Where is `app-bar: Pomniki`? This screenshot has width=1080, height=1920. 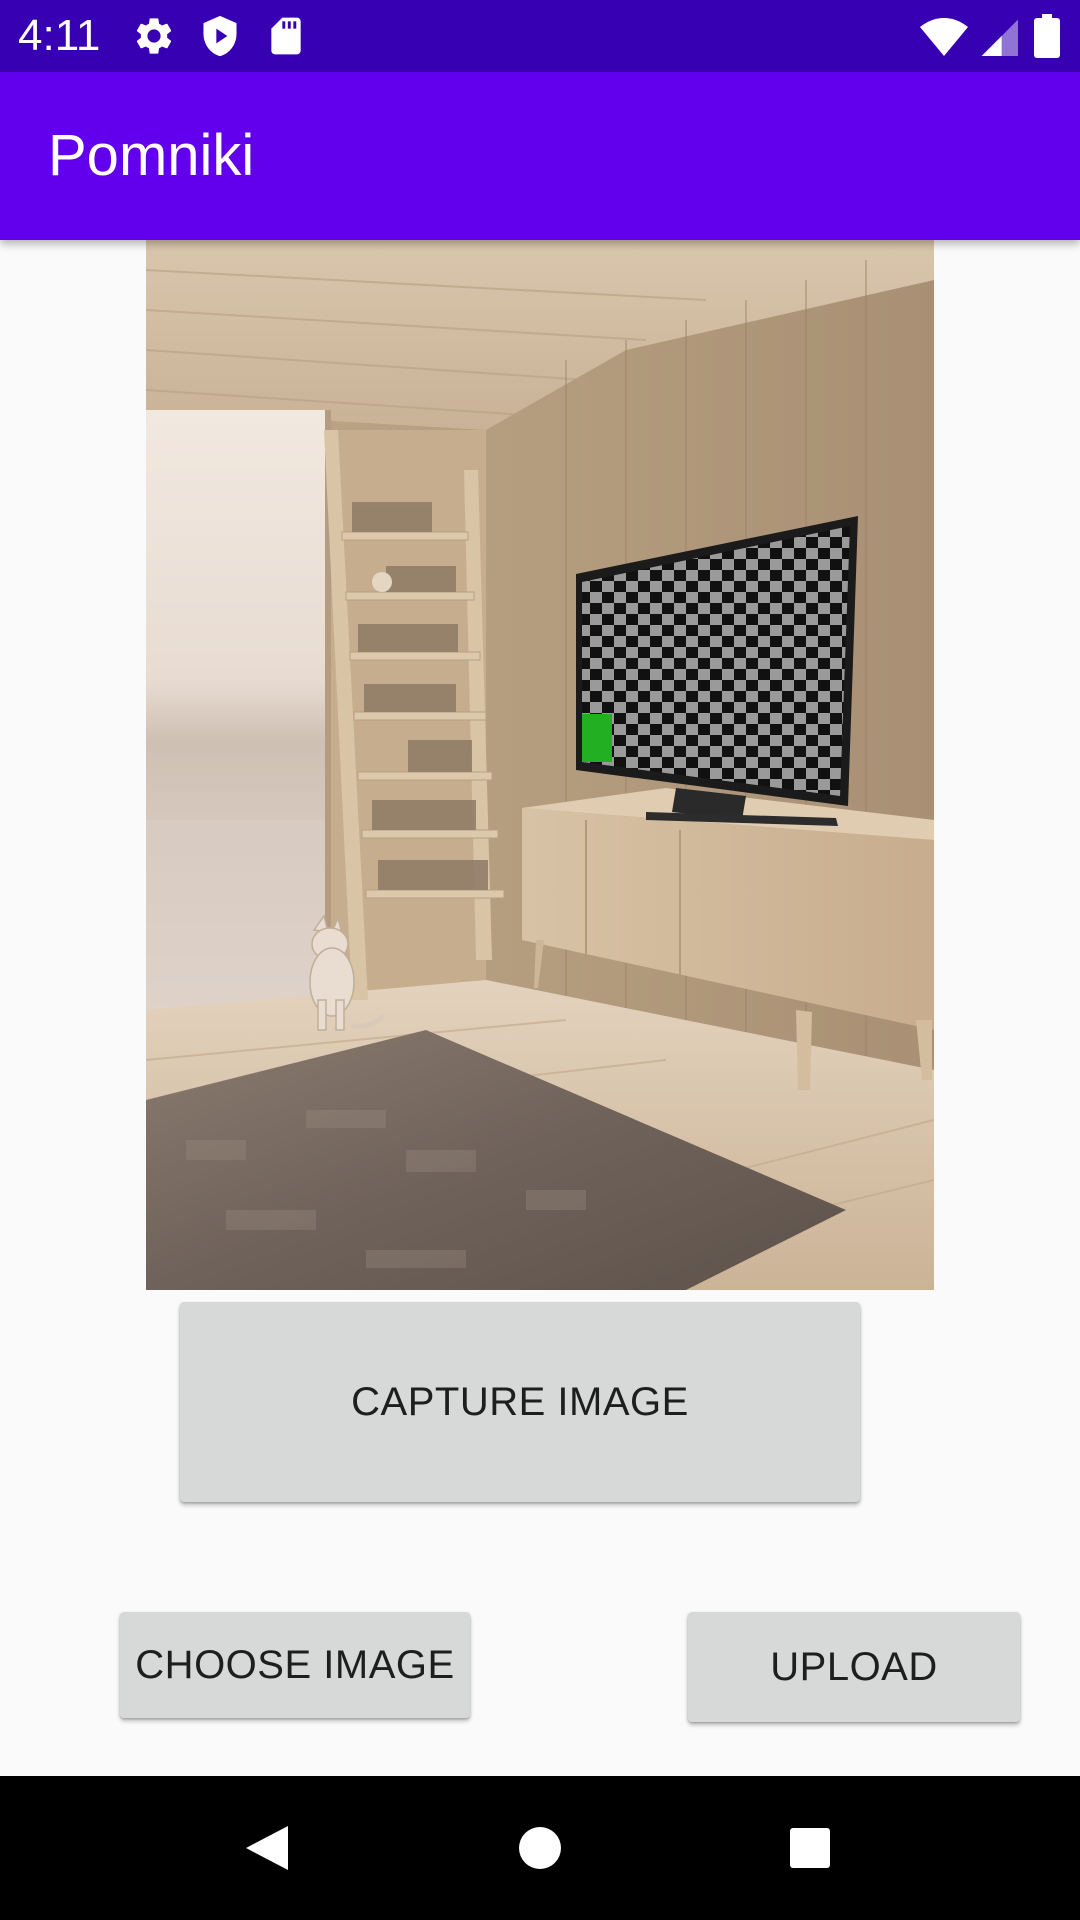 app-bar: Pomniki is located at coordinates (540, 156).